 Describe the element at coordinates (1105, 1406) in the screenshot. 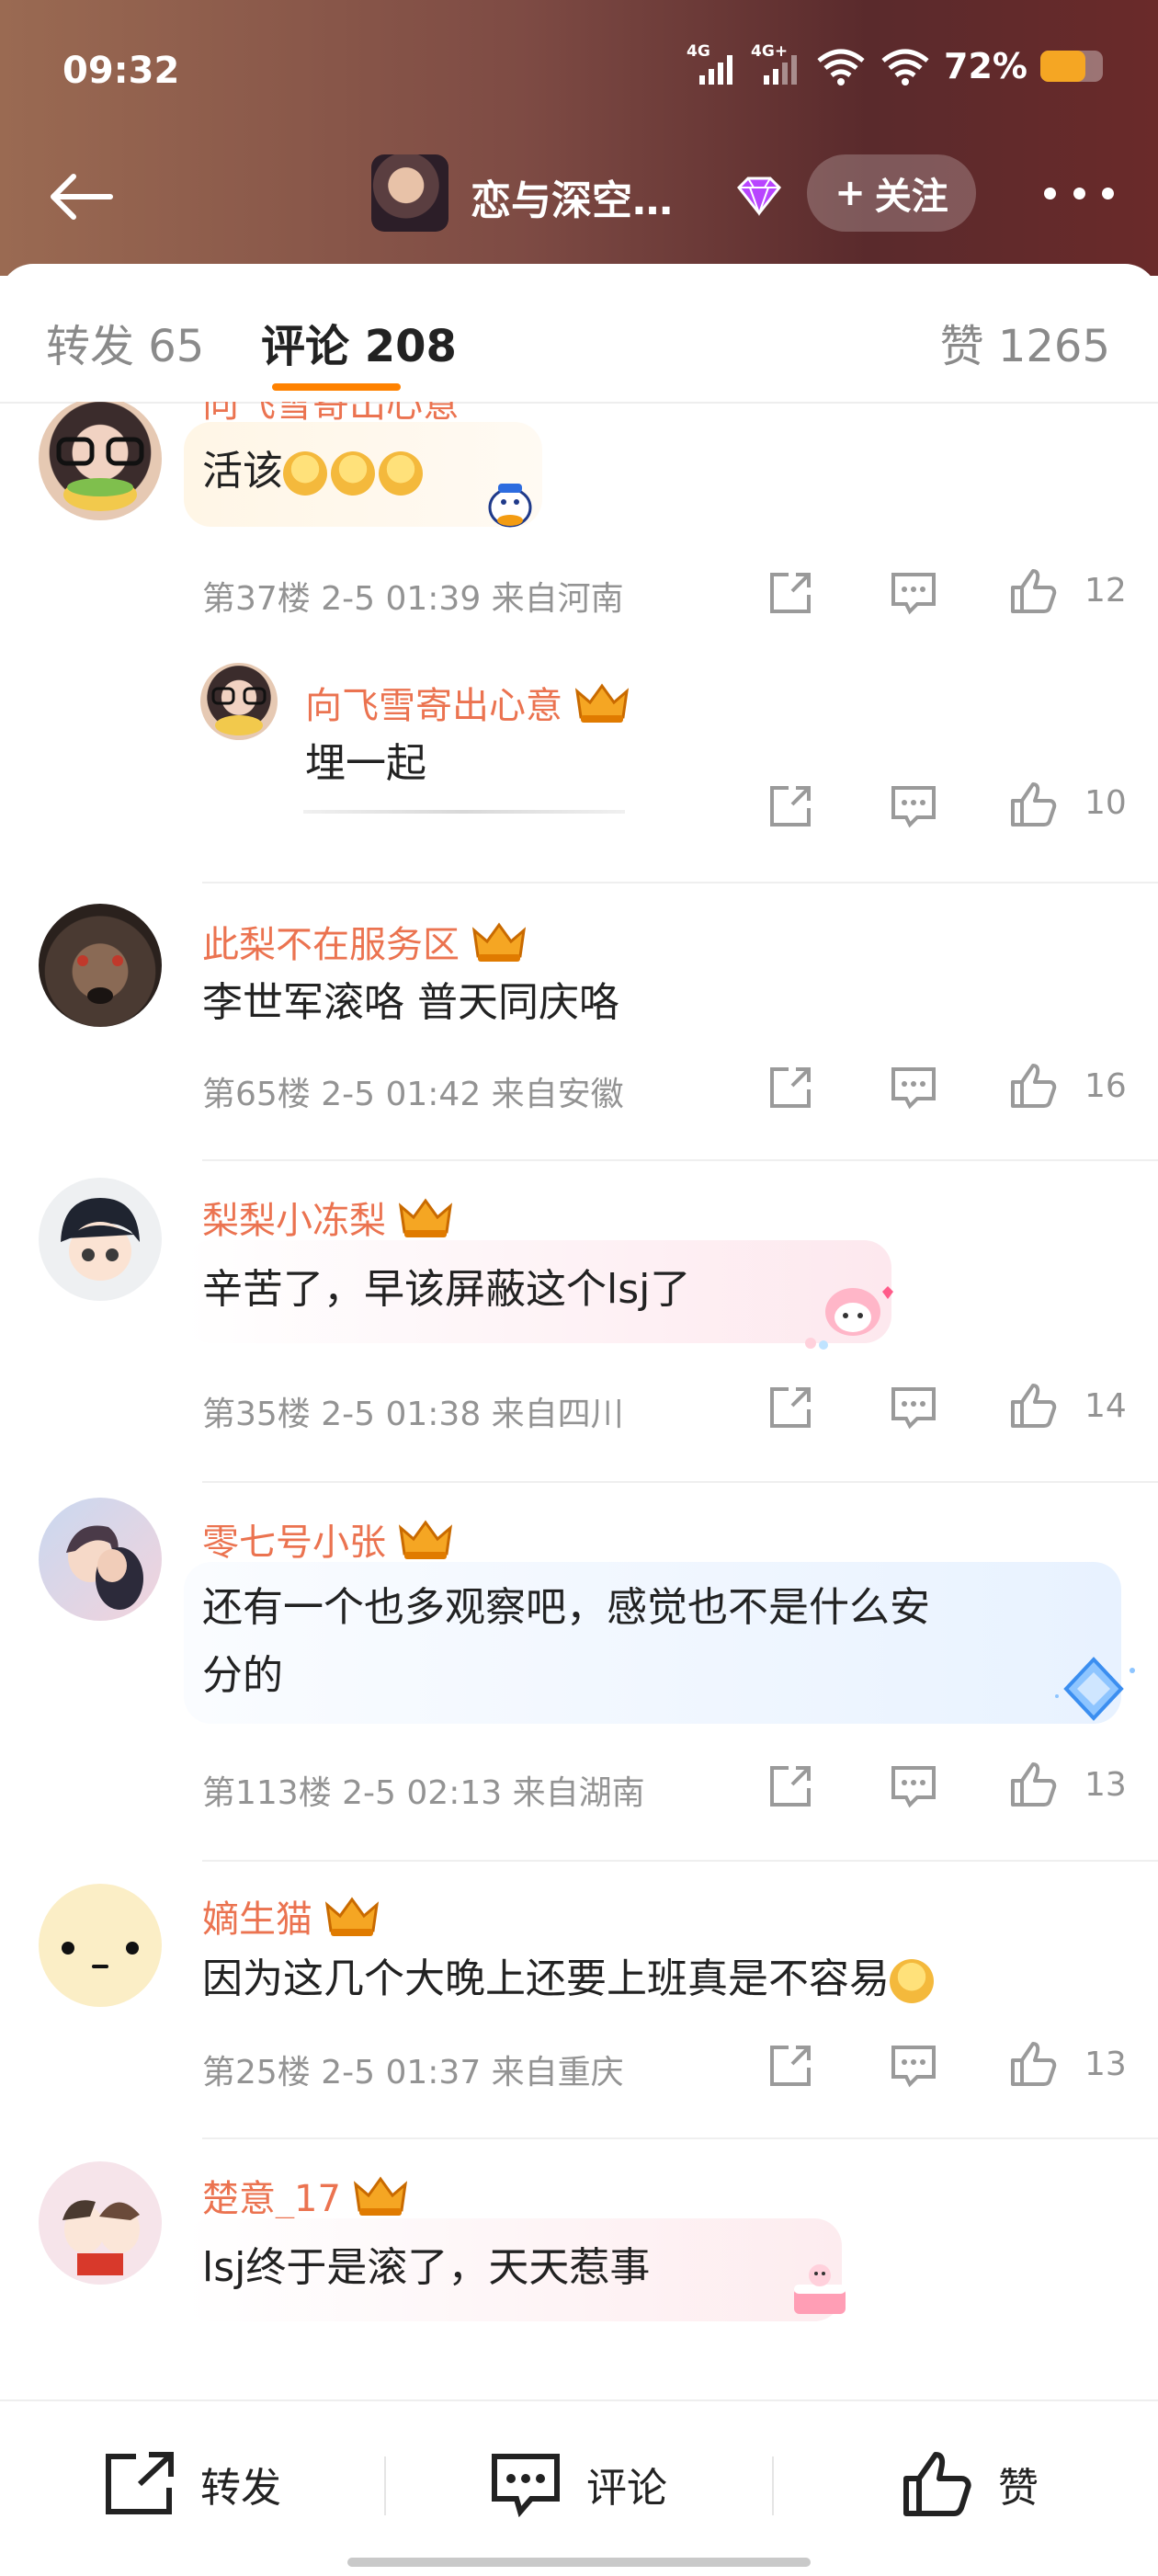

I see `like-count: 14` at that location.